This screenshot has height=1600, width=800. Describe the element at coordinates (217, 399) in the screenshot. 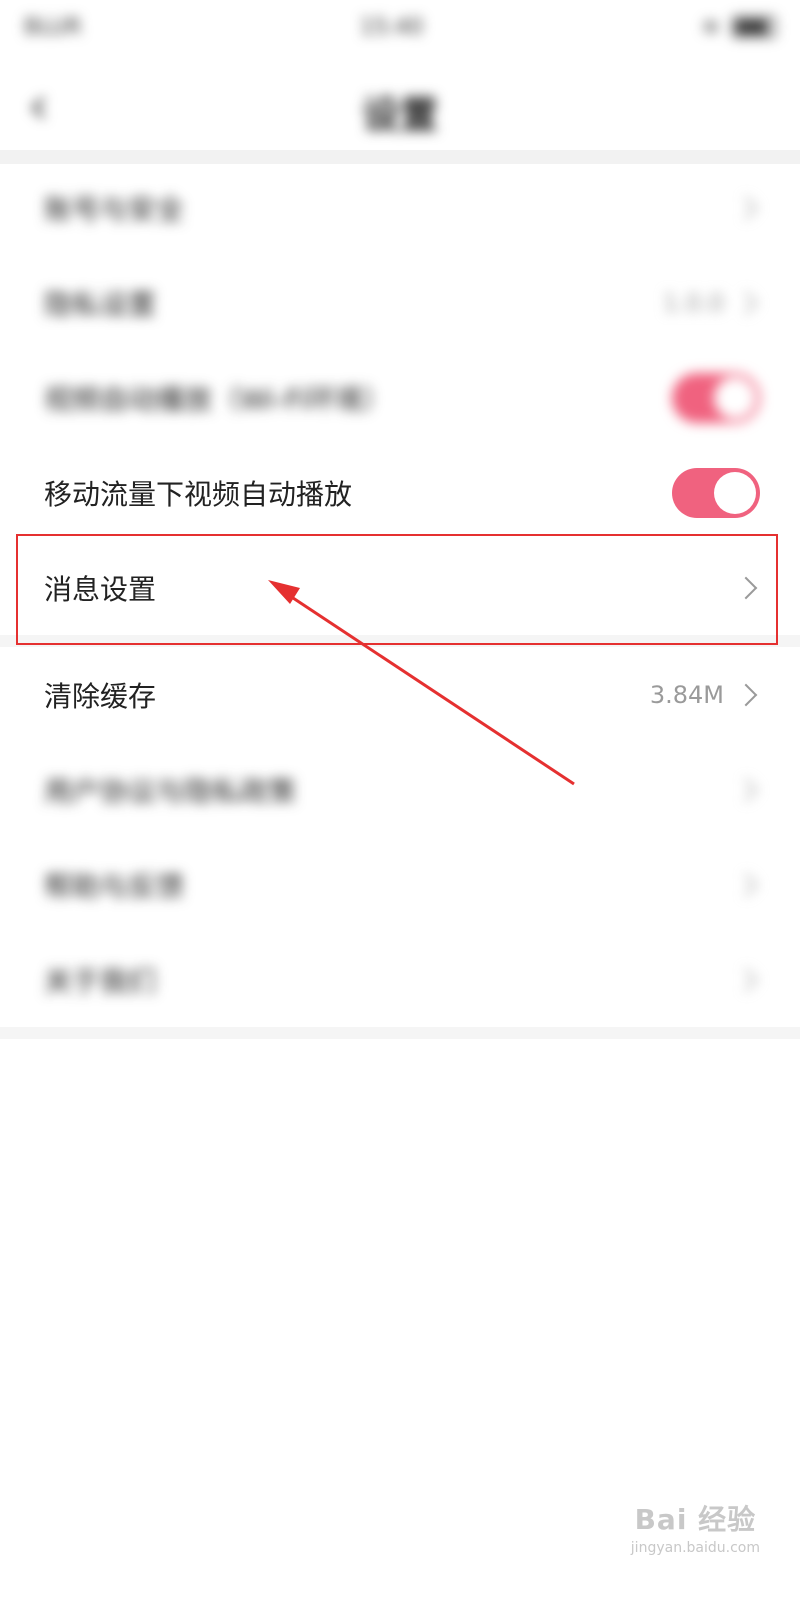

I see `row-label: 视频自动播放（Wi-Fi环境）` at that location.